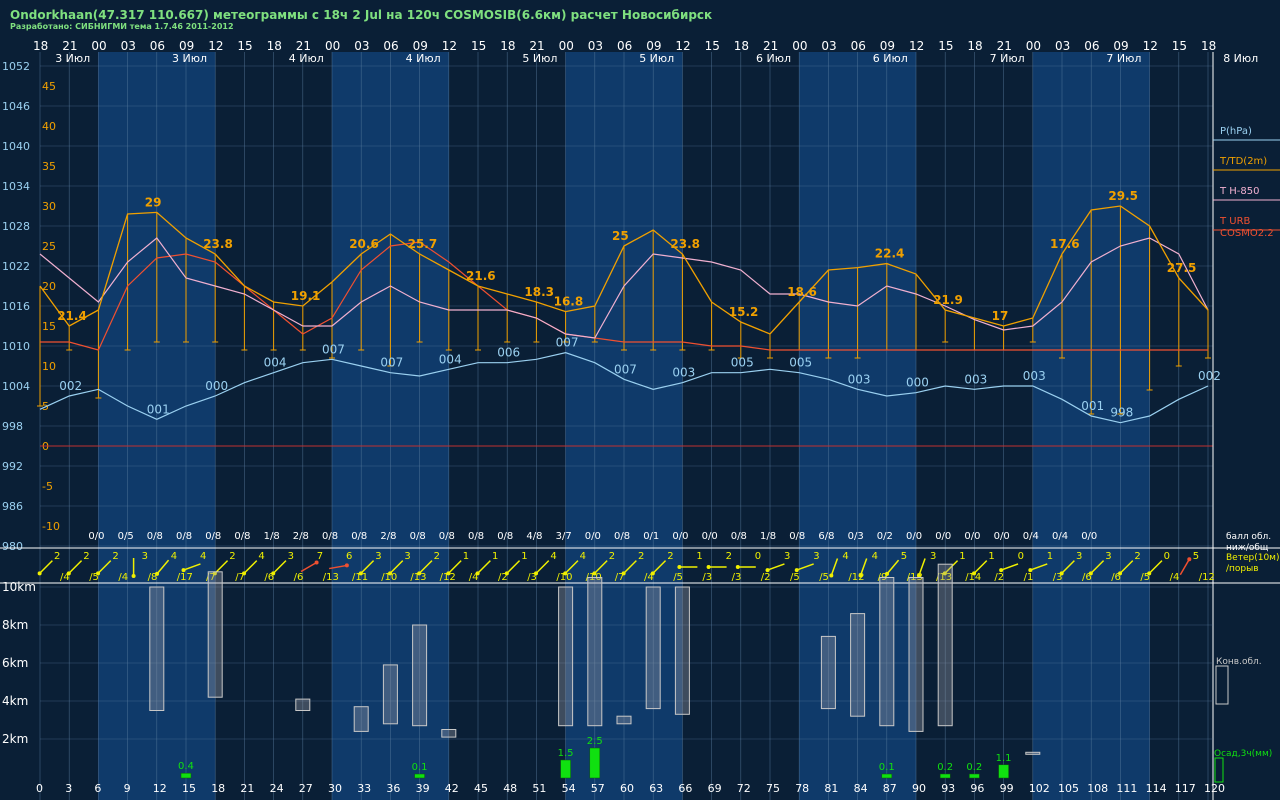 Image resolution: width=1280 pixels, height=800 pixels. I want to click on bottom-hour-label: 36, so click(393, 788).